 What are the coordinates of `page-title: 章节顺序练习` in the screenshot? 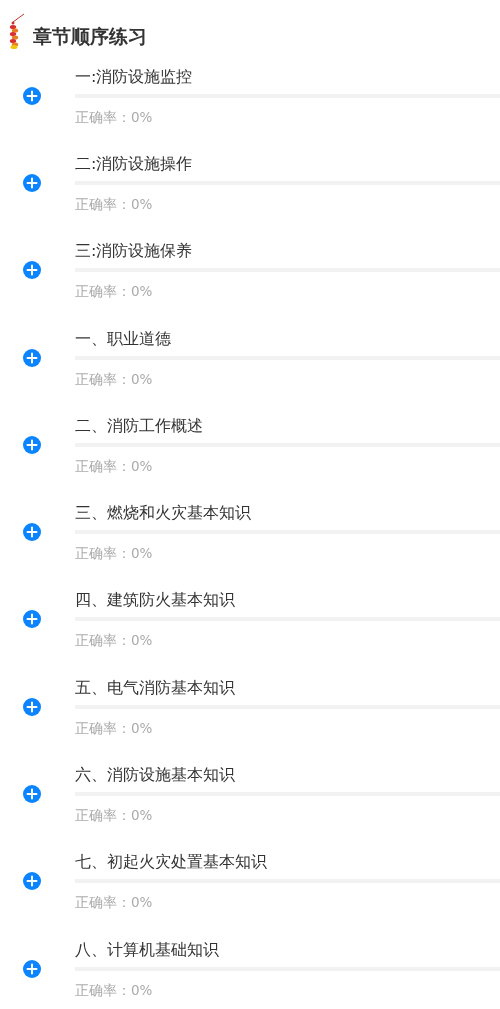 It's located at (90, 36).